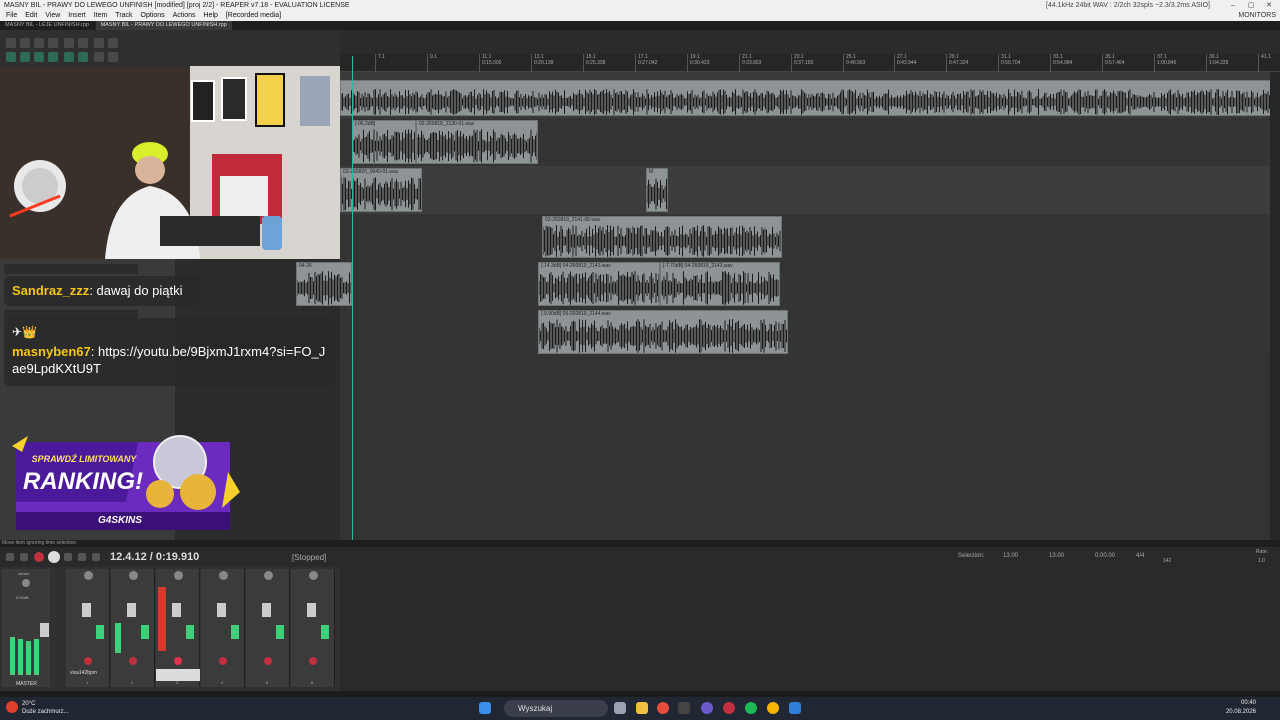 The height and width of the screenshot is (720, 1280). What do you see at coordinates (26, 583) in the screenshot?
I see `master-pan-knob` at bounding box center [26, 583].